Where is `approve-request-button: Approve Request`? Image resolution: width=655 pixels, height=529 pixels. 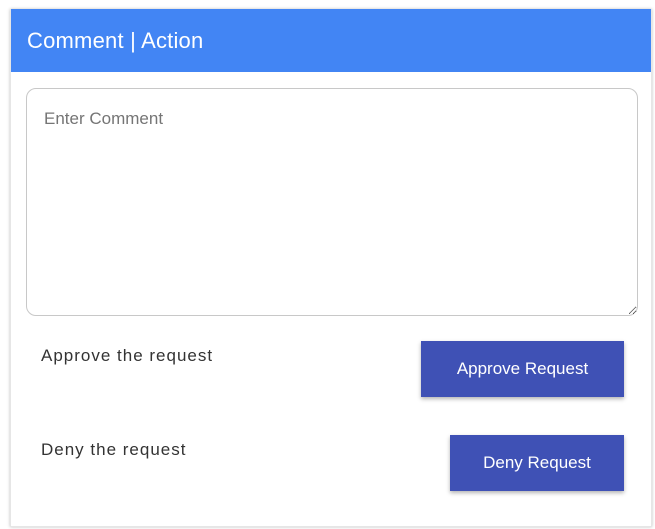 approve-request-button: Approve Request is located at coordinates (522, 369).